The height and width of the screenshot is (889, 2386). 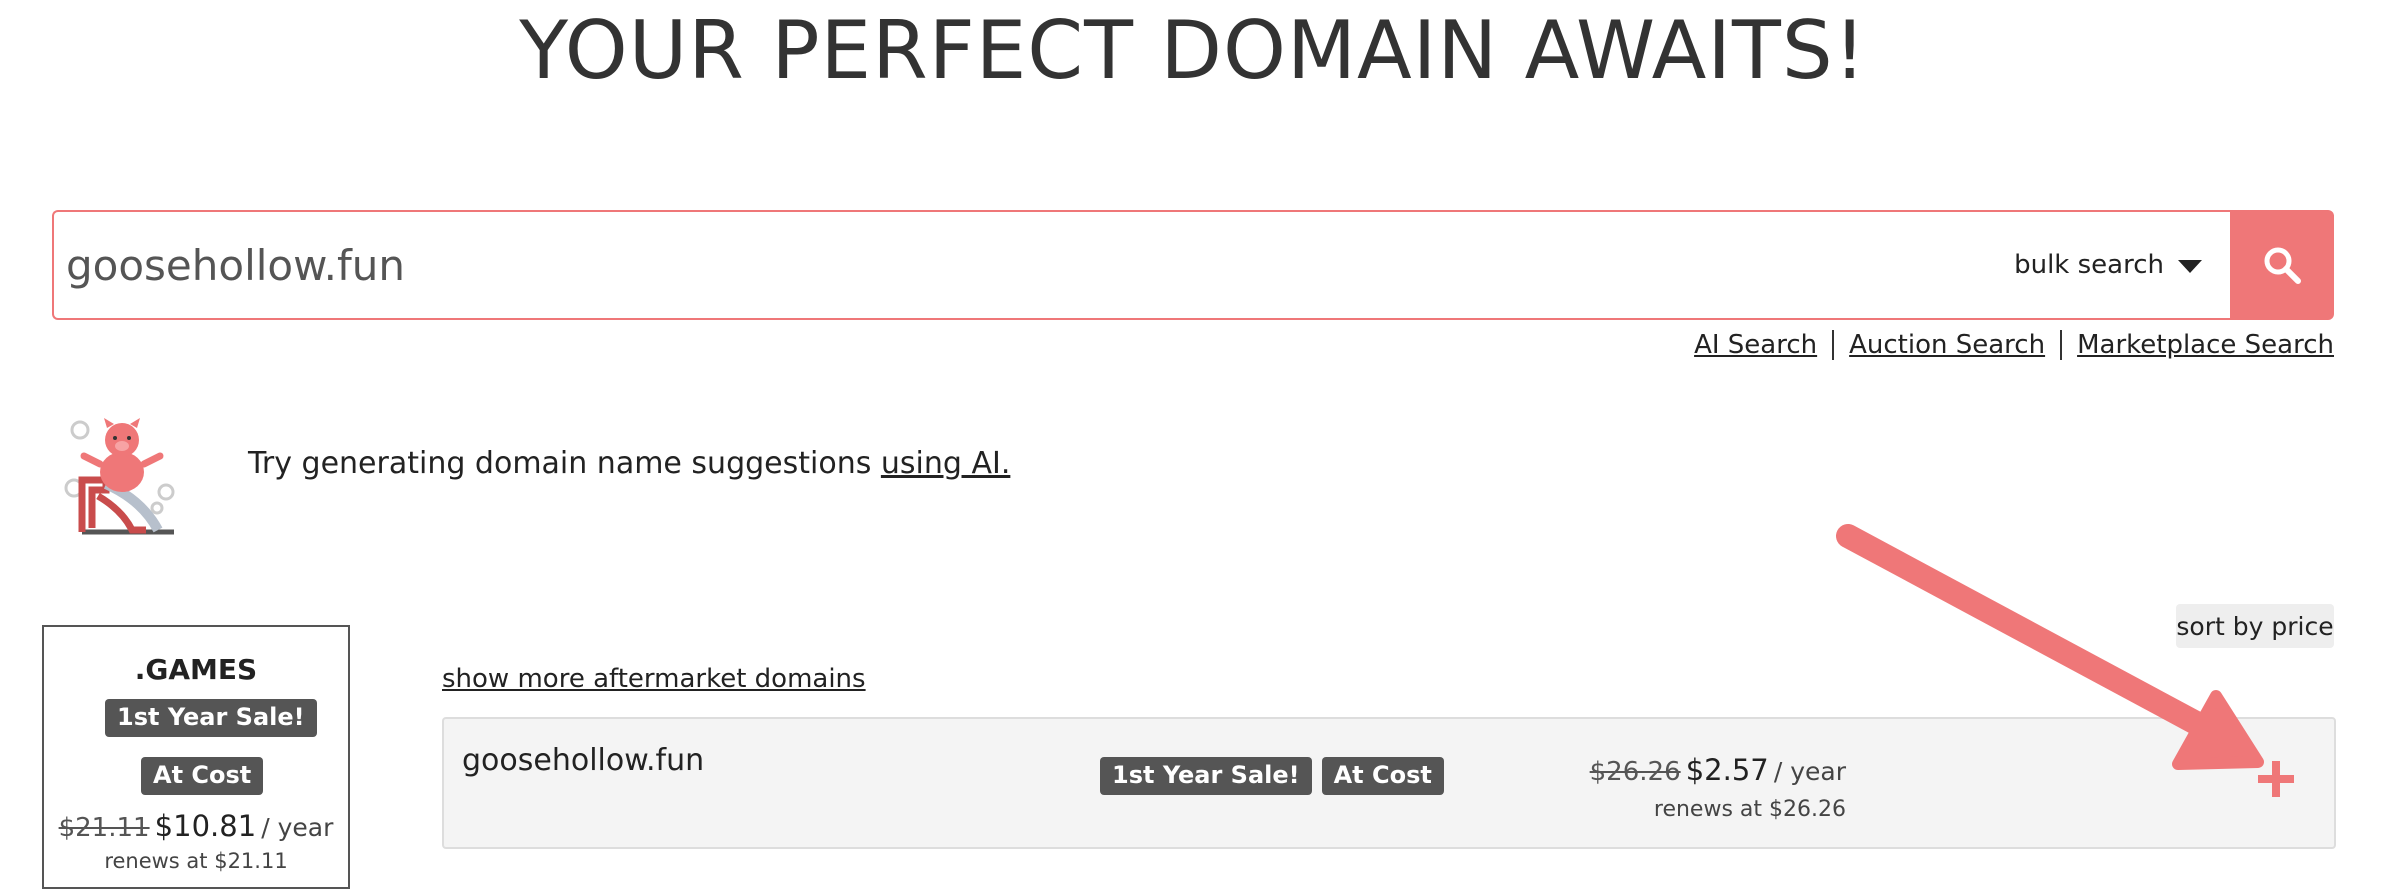 What do you see at coordinates (1755, 345) in the screenshot?
I see `ai-search-link: AI Search` at bounding box center [1755, 345].